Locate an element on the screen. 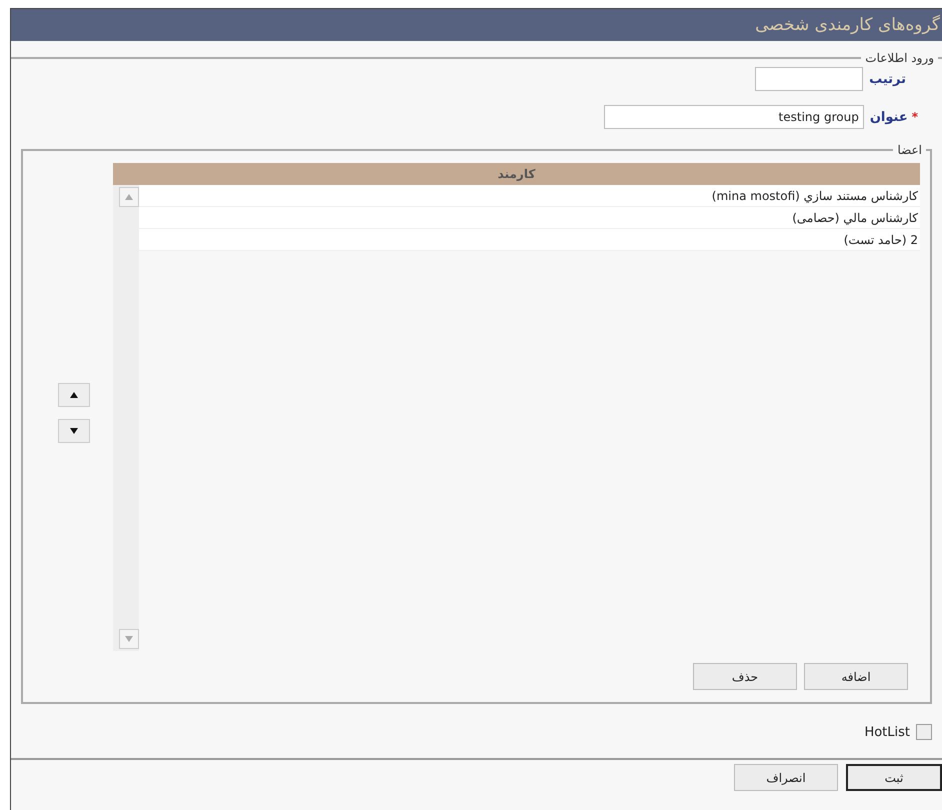  move-up-button is located at coordinates (74, 394).